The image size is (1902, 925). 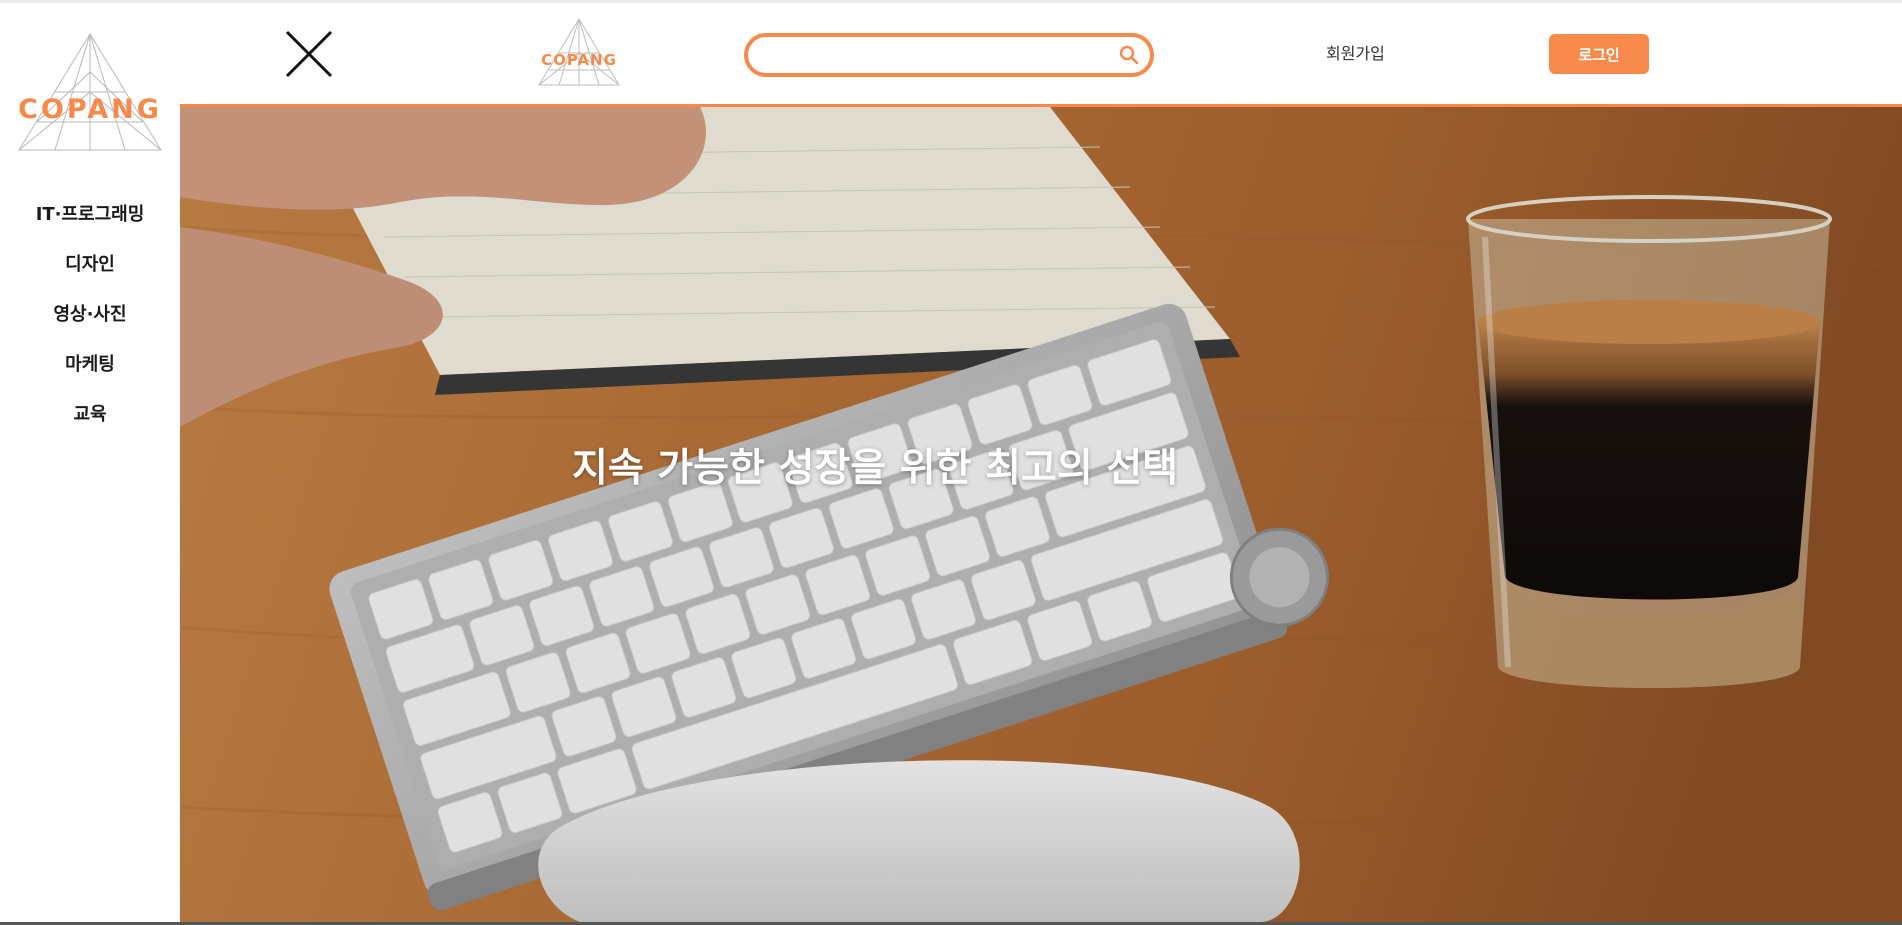 I want to click on close-button, so click(x=309, y=54).